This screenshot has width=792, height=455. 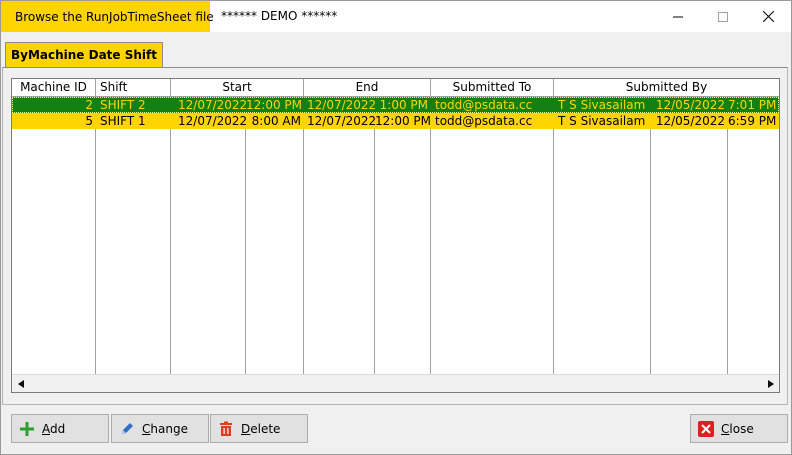 I want to click on column-header-end: End, so click(x=367, y=87).